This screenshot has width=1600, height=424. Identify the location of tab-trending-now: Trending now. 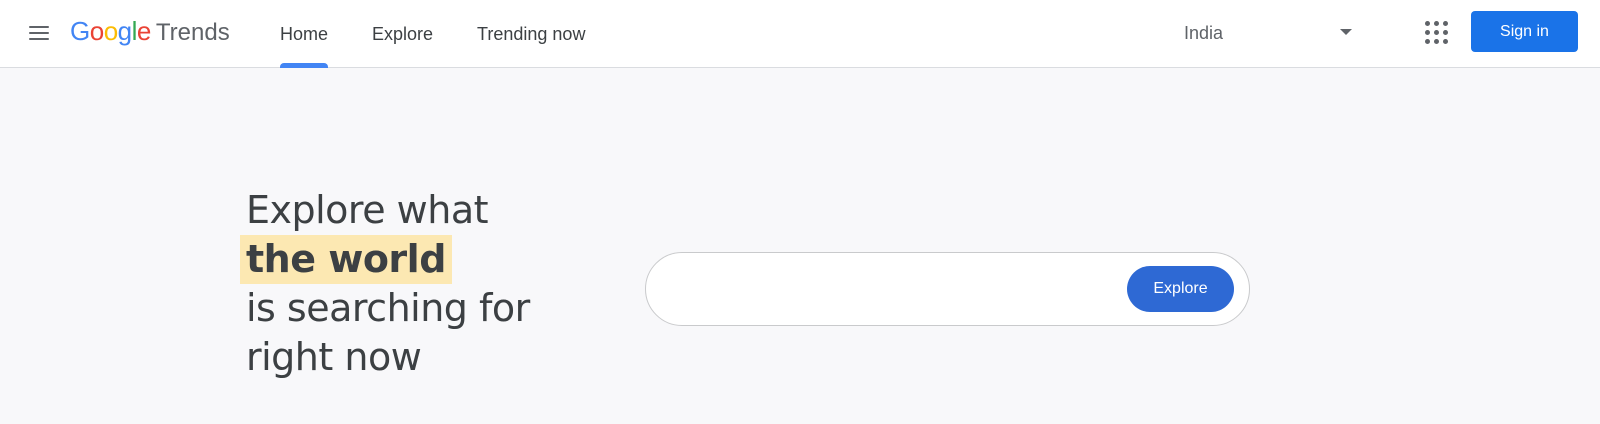
(531, 34).